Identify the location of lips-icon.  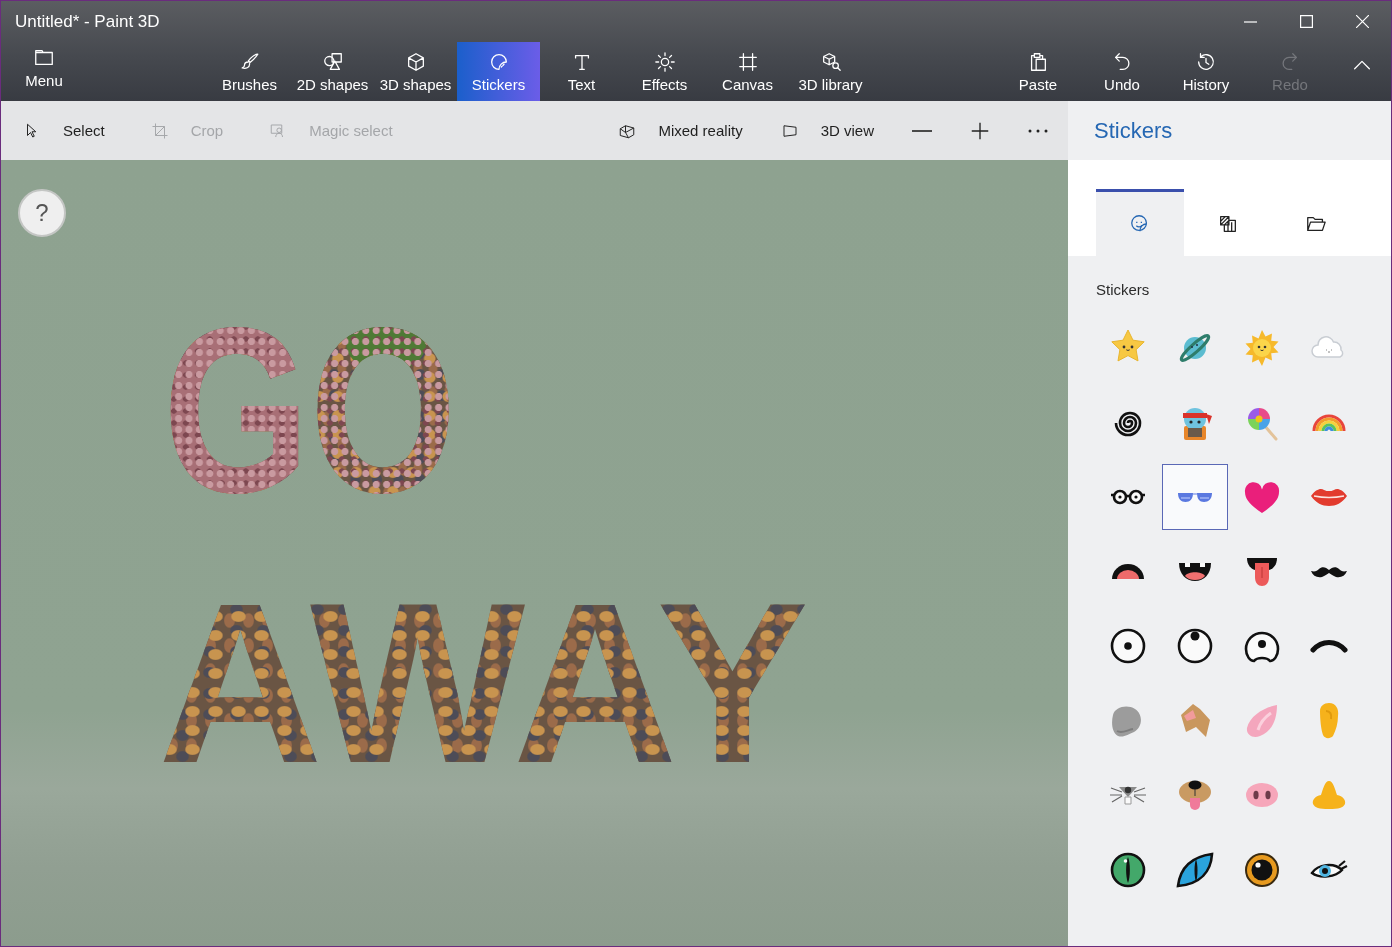
(1329, 497).